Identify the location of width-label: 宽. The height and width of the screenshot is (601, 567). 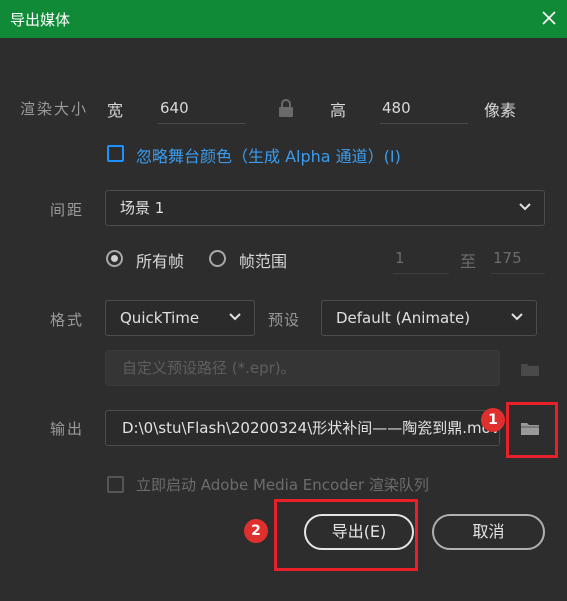
(115, 110).